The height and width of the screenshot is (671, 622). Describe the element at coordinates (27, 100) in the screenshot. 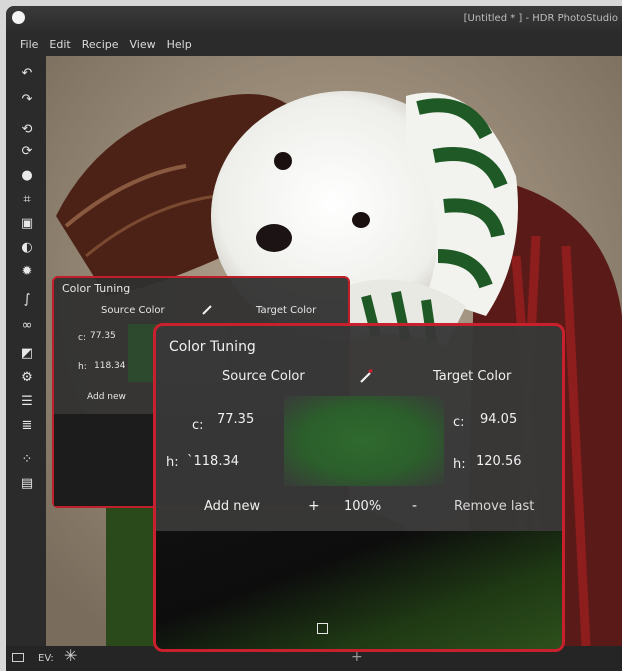

I see `redo-icon: ↷` at that location.